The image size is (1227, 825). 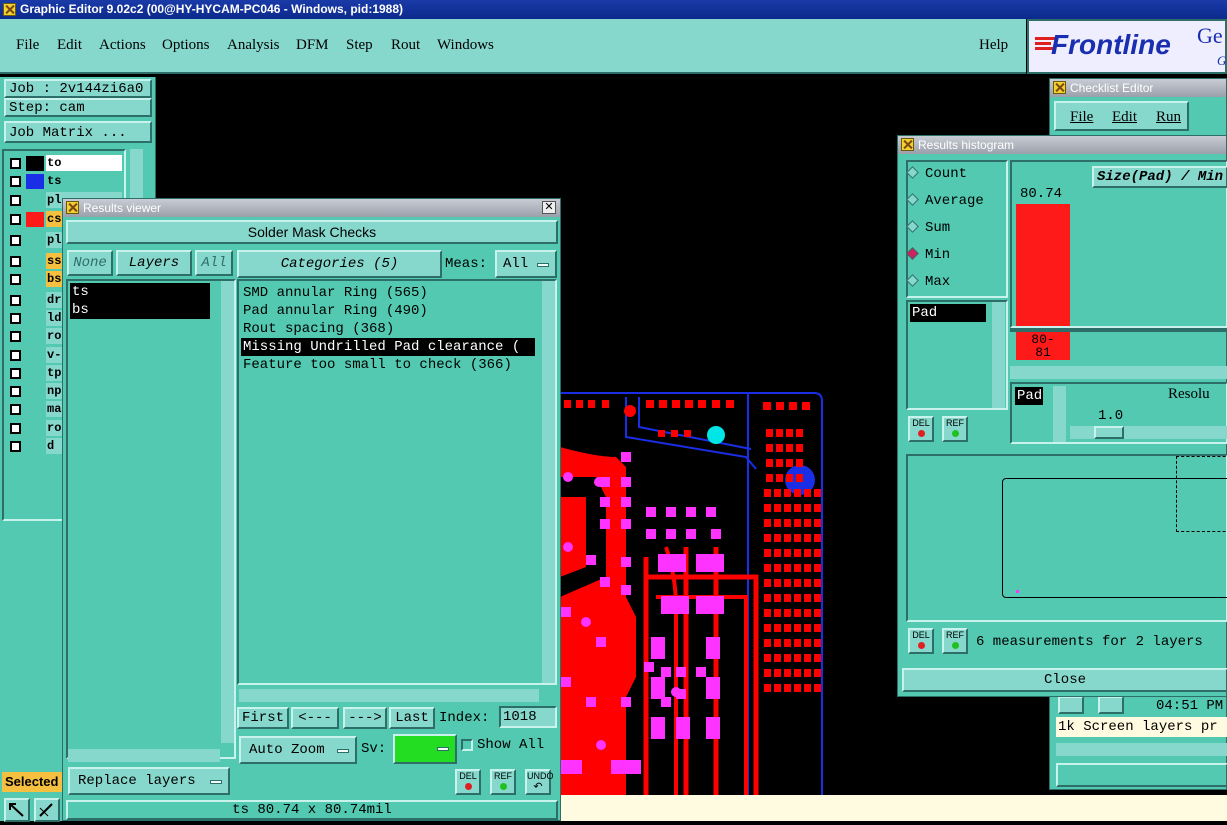 What do you see at coordinates (140, 292) in the screenshot?
I see `result-layer-item: ts` at bounding box center [140, 292].